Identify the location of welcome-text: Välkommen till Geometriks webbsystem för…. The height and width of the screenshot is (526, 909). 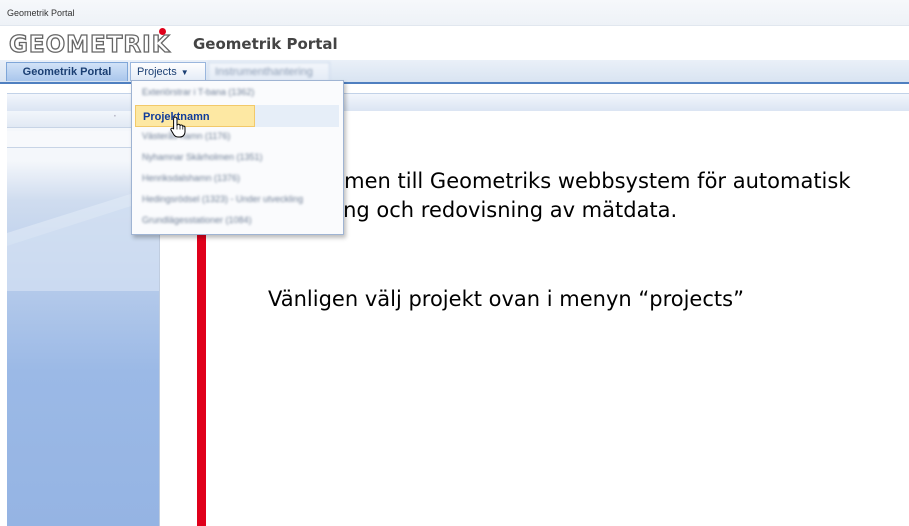
(559, 195).